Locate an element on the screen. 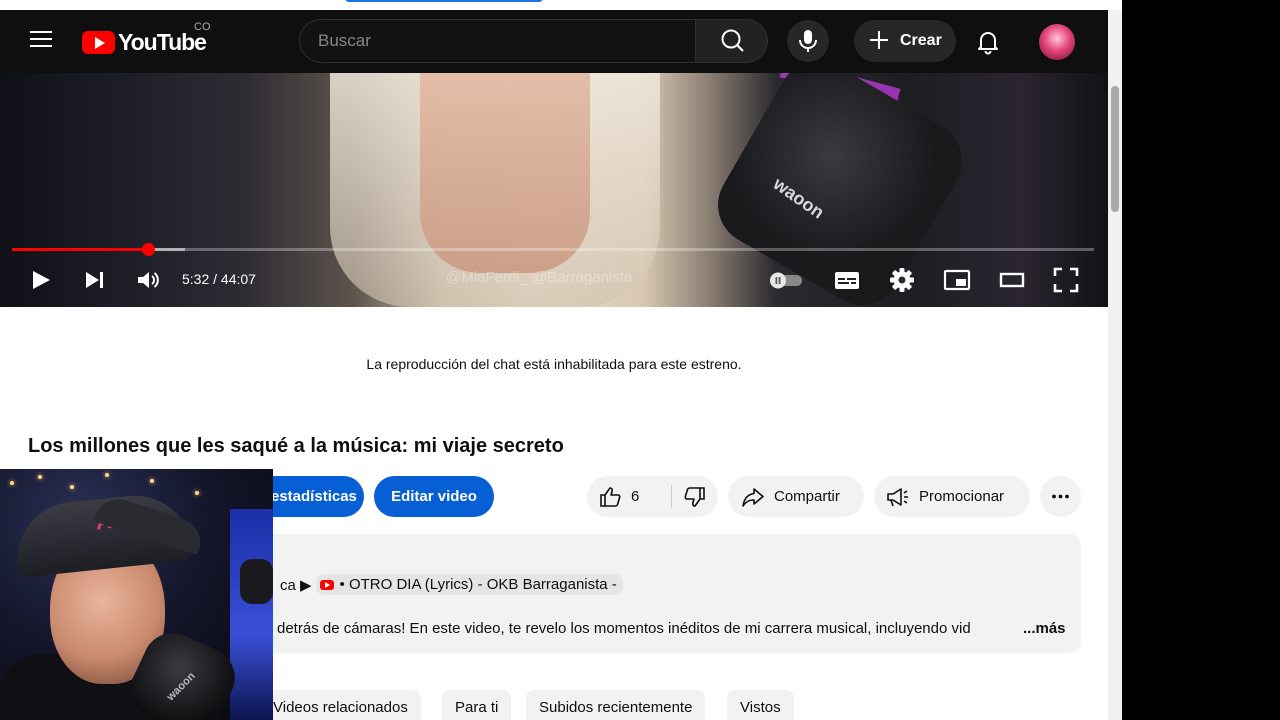 This screenshot has width=1280, height=720. chip-recently-uploaded: Subidos recientemente is located at coordinates (616, 705).